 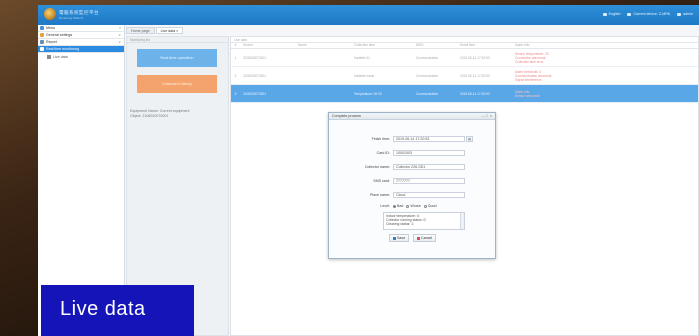 I want to click on dialog-controls: – □ ×, so click(x=487, y=116).